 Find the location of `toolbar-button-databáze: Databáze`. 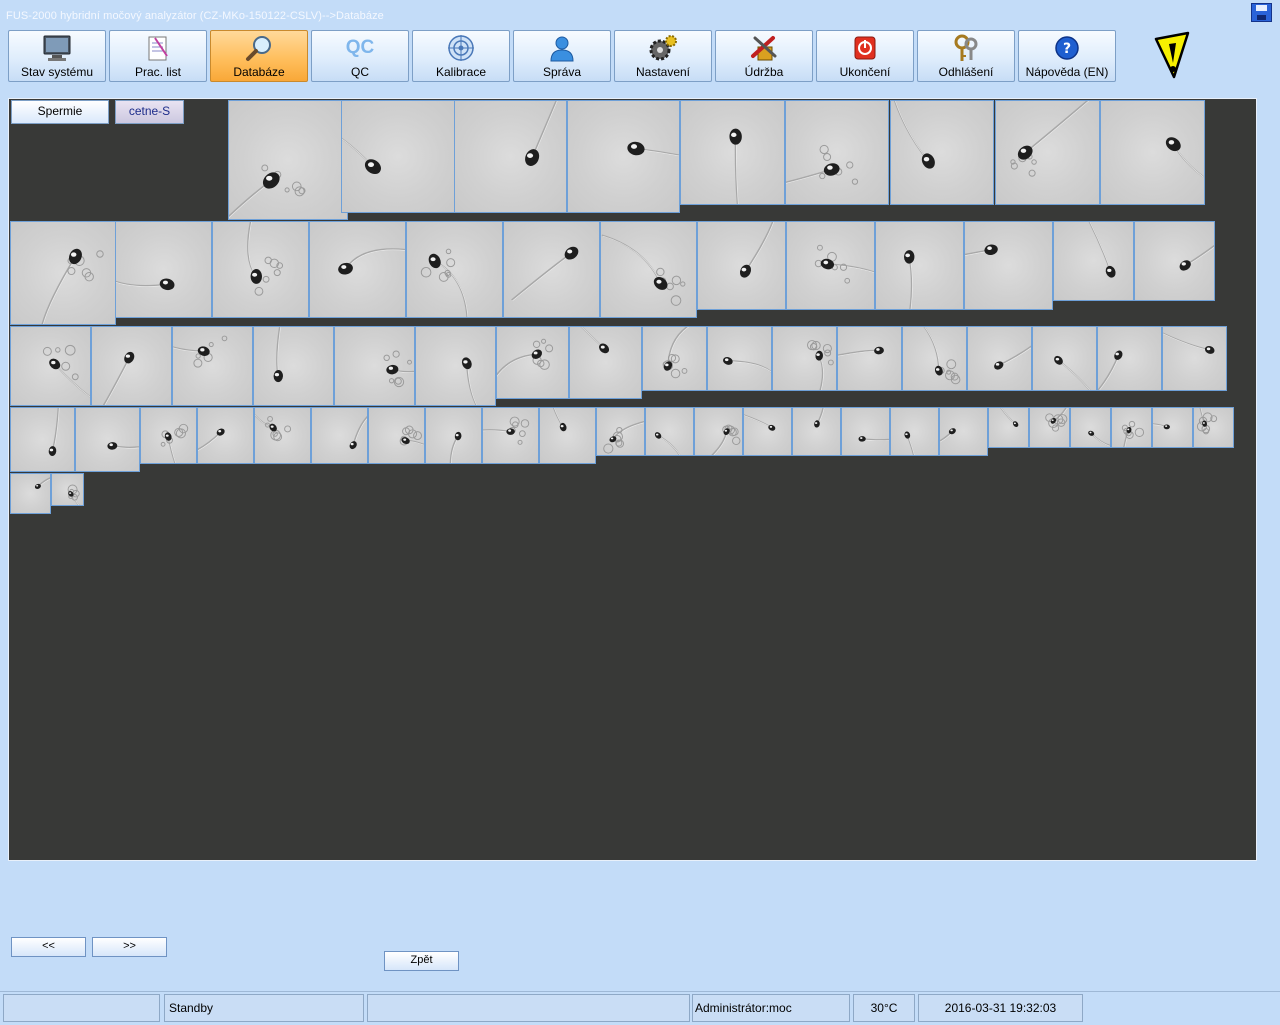

toolbar-button-databáze: Databáze is located at coordinates (259, 56).